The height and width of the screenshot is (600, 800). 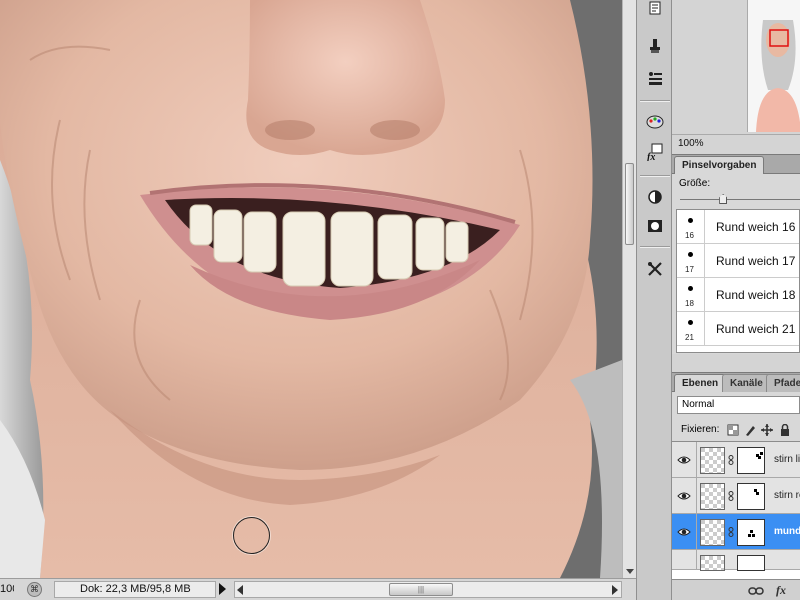 What do you see at coordinates (787, 531) in the screenshot?
I see `layer-name: mund` at bounding box center [787, 531].